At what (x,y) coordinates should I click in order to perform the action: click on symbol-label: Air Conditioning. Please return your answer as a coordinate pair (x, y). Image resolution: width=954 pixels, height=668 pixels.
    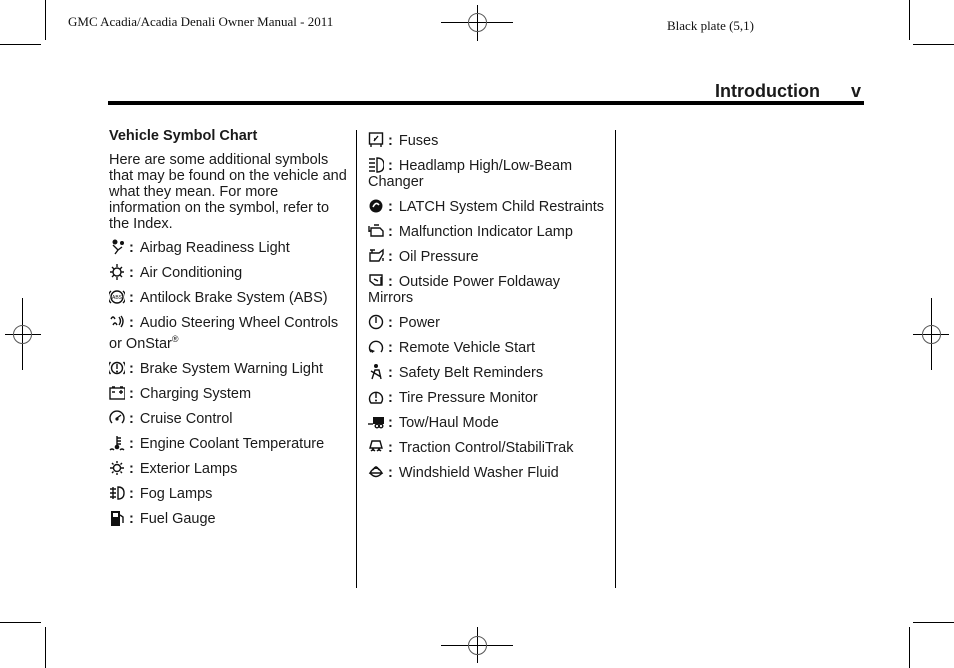
    Looking at the image, I should click on (191, 273).